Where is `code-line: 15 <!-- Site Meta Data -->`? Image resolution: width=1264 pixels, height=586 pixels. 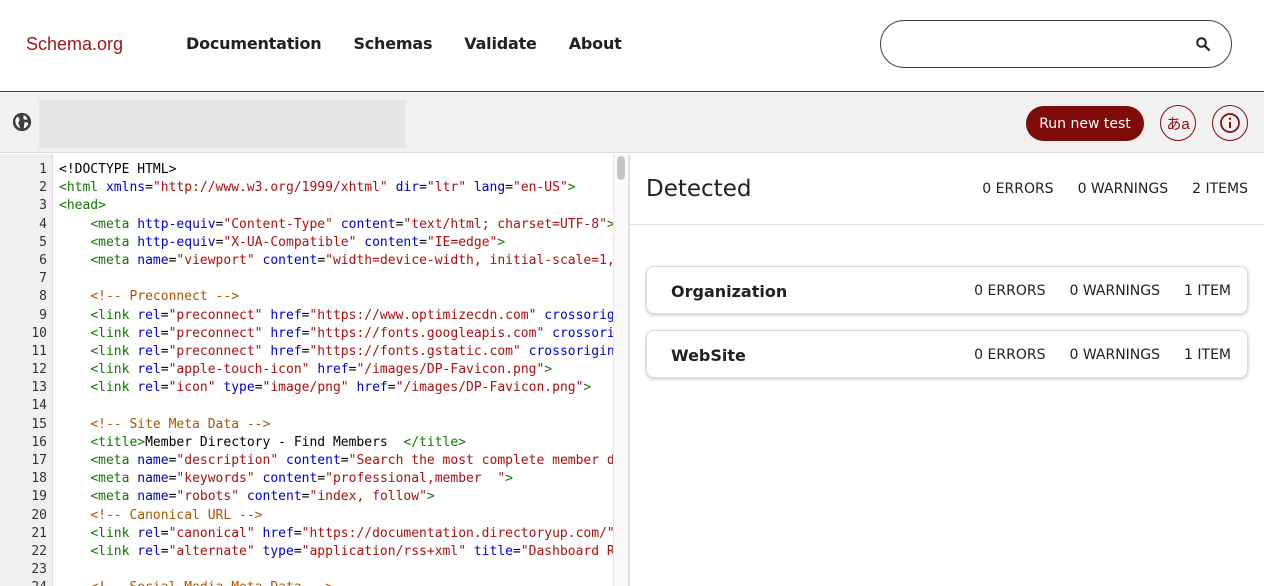
code-line: 15 <!-- Site Meta Data --> is located at coordinates (306, 425).